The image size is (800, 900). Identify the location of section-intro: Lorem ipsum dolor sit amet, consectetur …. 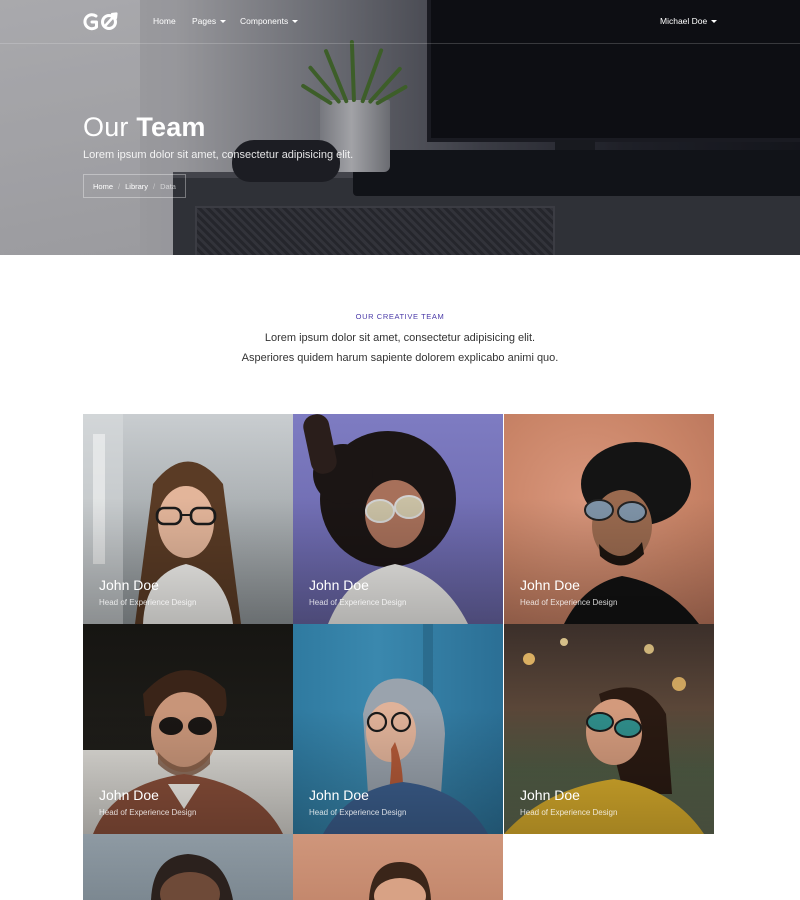
(400, 348).